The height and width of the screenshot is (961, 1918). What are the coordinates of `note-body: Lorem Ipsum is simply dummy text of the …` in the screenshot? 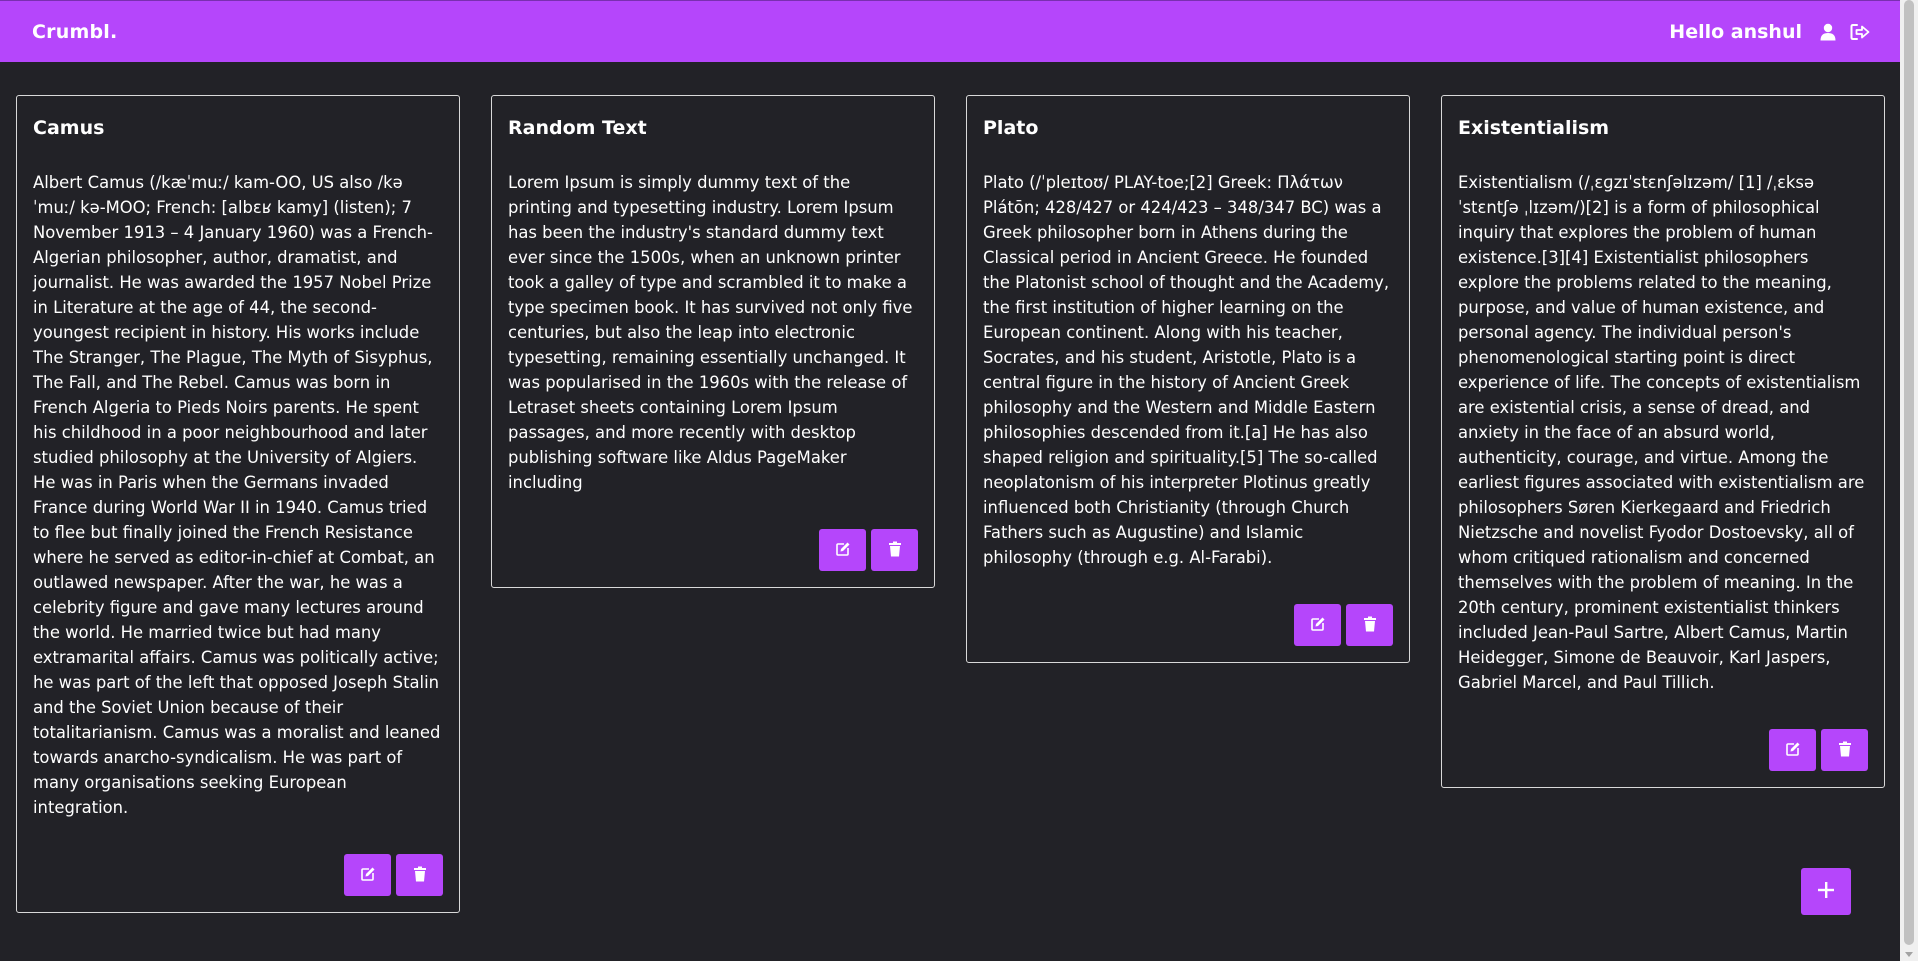 It's located at (710, 332).